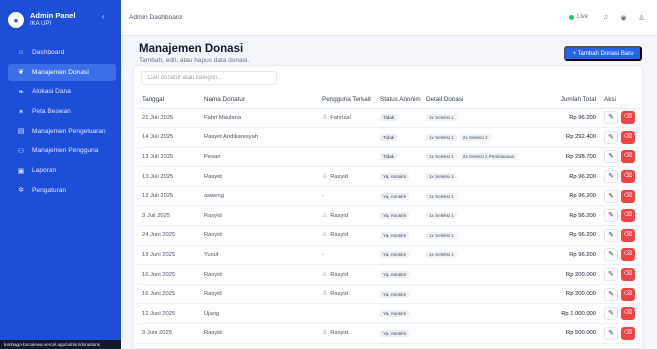 The width and height of the screenshot is (657, 349). Describe the element at coordinates (62, 150) in the screenshot. I see `sidebar-item-manajemen-pengguna: ⚇ Manajemen Pengguna` at that location.